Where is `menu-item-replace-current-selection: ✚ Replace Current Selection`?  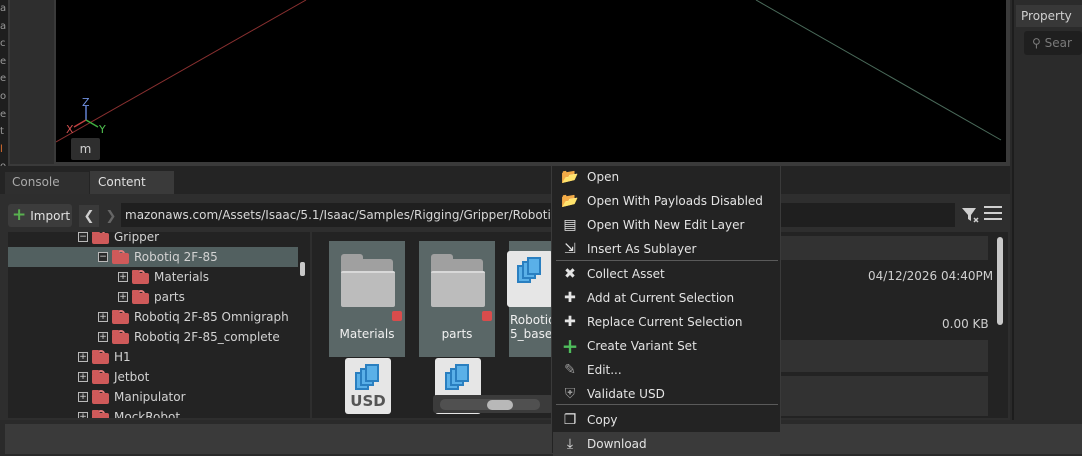 menu-item-replace-current-selection: ✚ Replace Current Selection is located at coordinates (666, 322).